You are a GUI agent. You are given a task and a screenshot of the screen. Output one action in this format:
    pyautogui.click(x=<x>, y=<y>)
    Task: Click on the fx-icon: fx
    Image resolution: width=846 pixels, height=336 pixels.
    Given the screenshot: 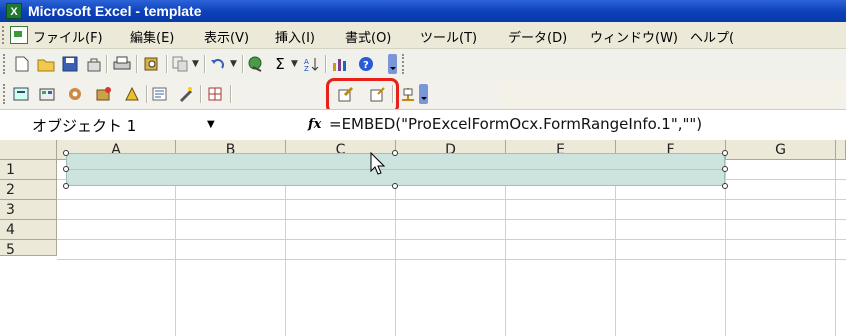 What is the action you would take?
    pyautogui.click(x=314, y=124)
    